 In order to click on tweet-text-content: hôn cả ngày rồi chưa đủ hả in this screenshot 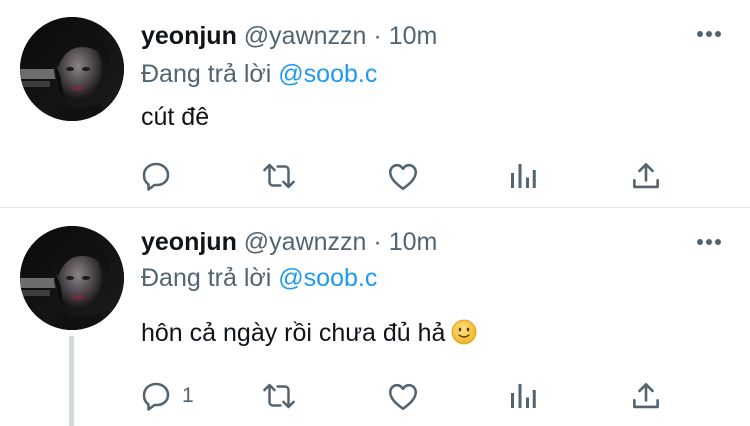, I will do `click(293, 333)`.